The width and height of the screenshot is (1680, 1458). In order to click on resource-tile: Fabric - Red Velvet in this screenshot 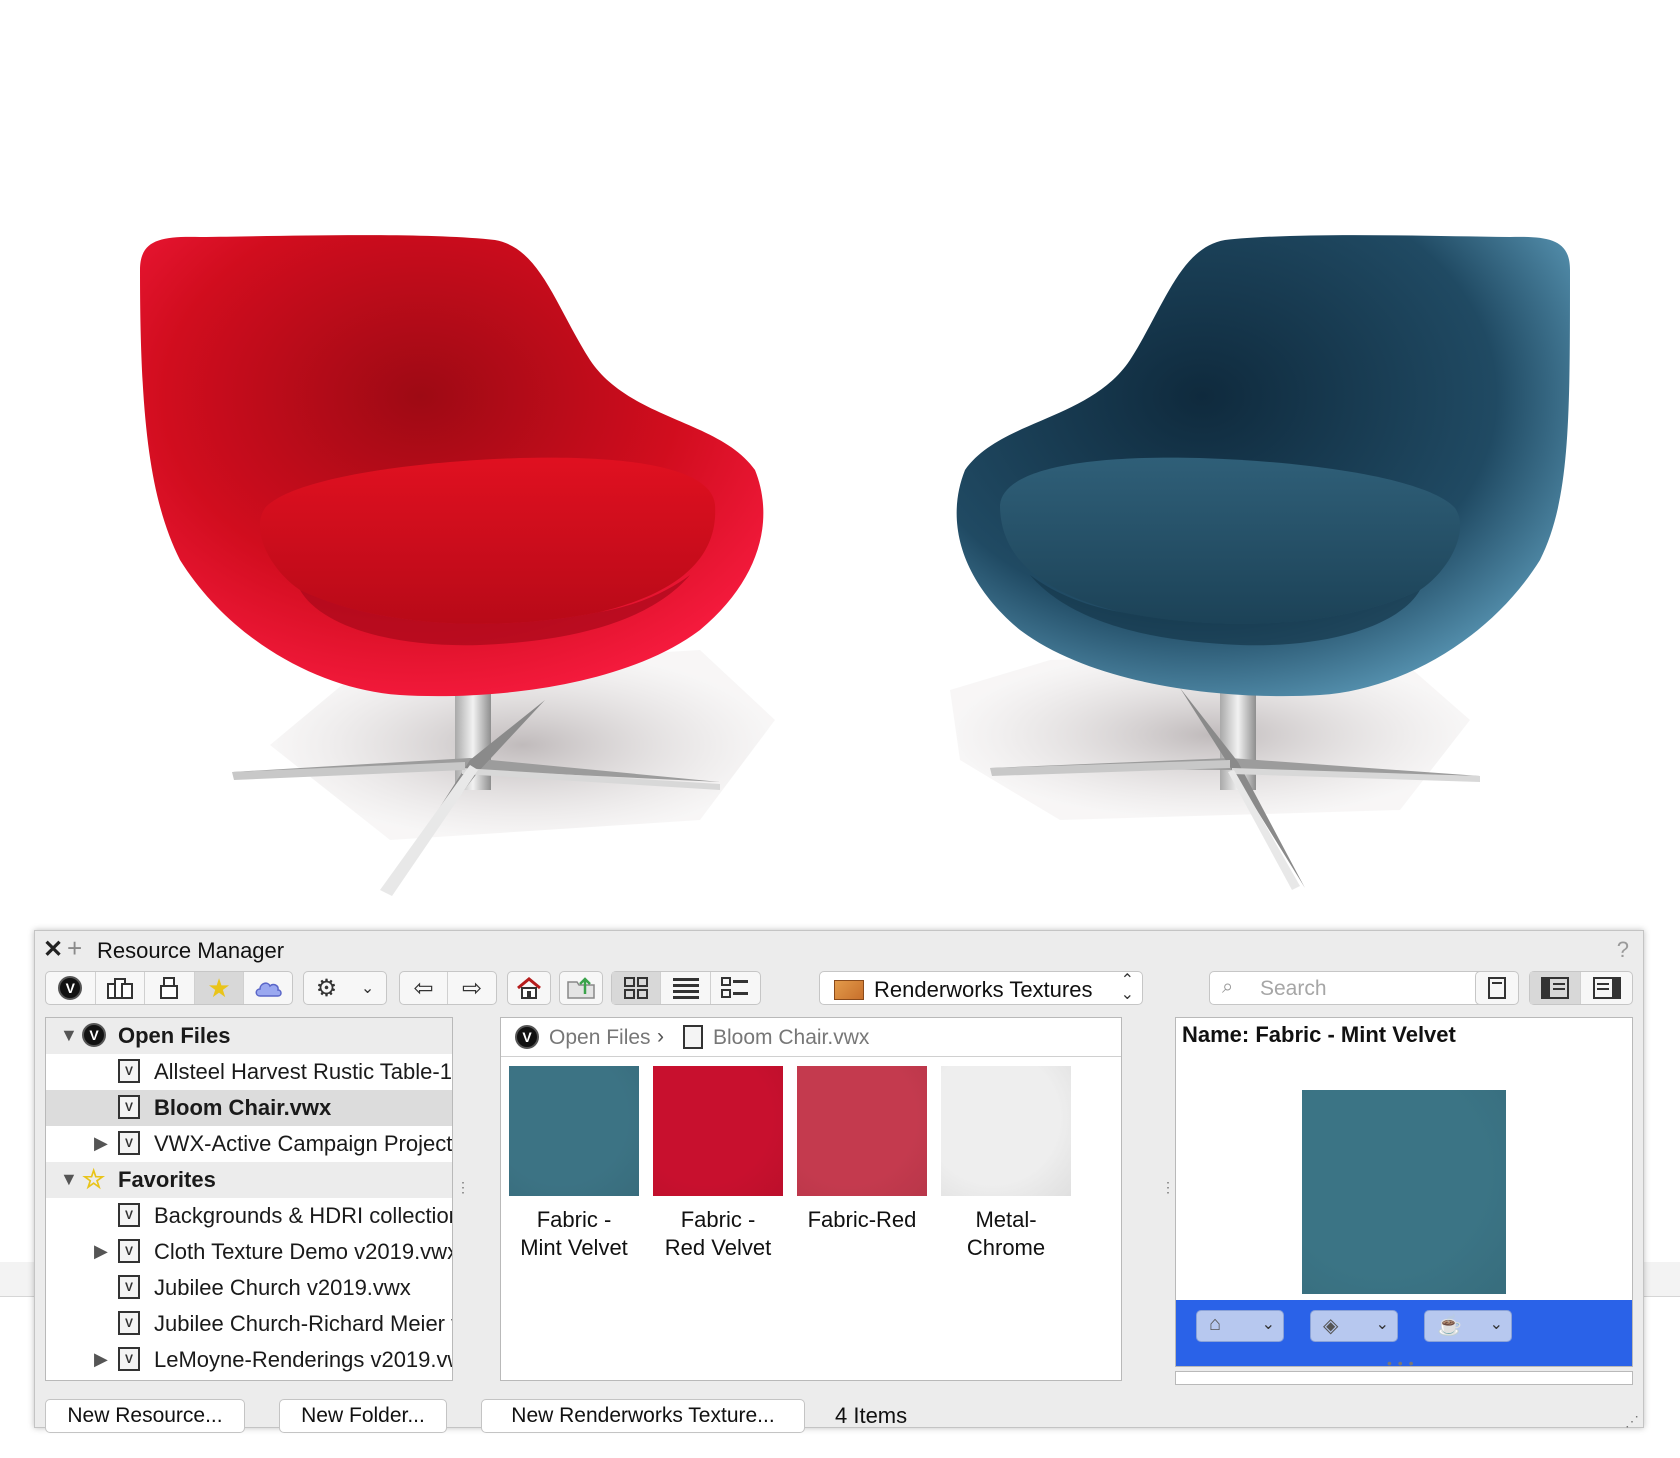, I will do `click(718, 1164)`.